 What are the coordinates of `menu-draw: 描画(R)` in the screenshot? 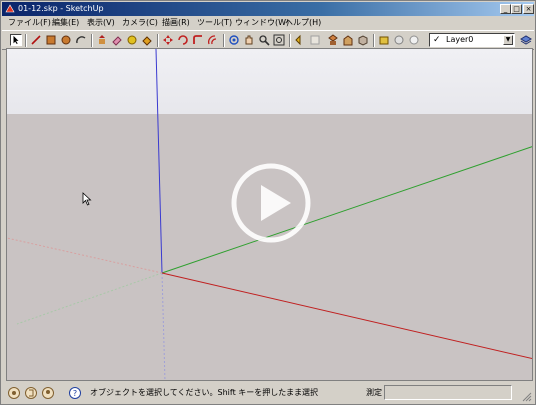 It's located at (176, 23).